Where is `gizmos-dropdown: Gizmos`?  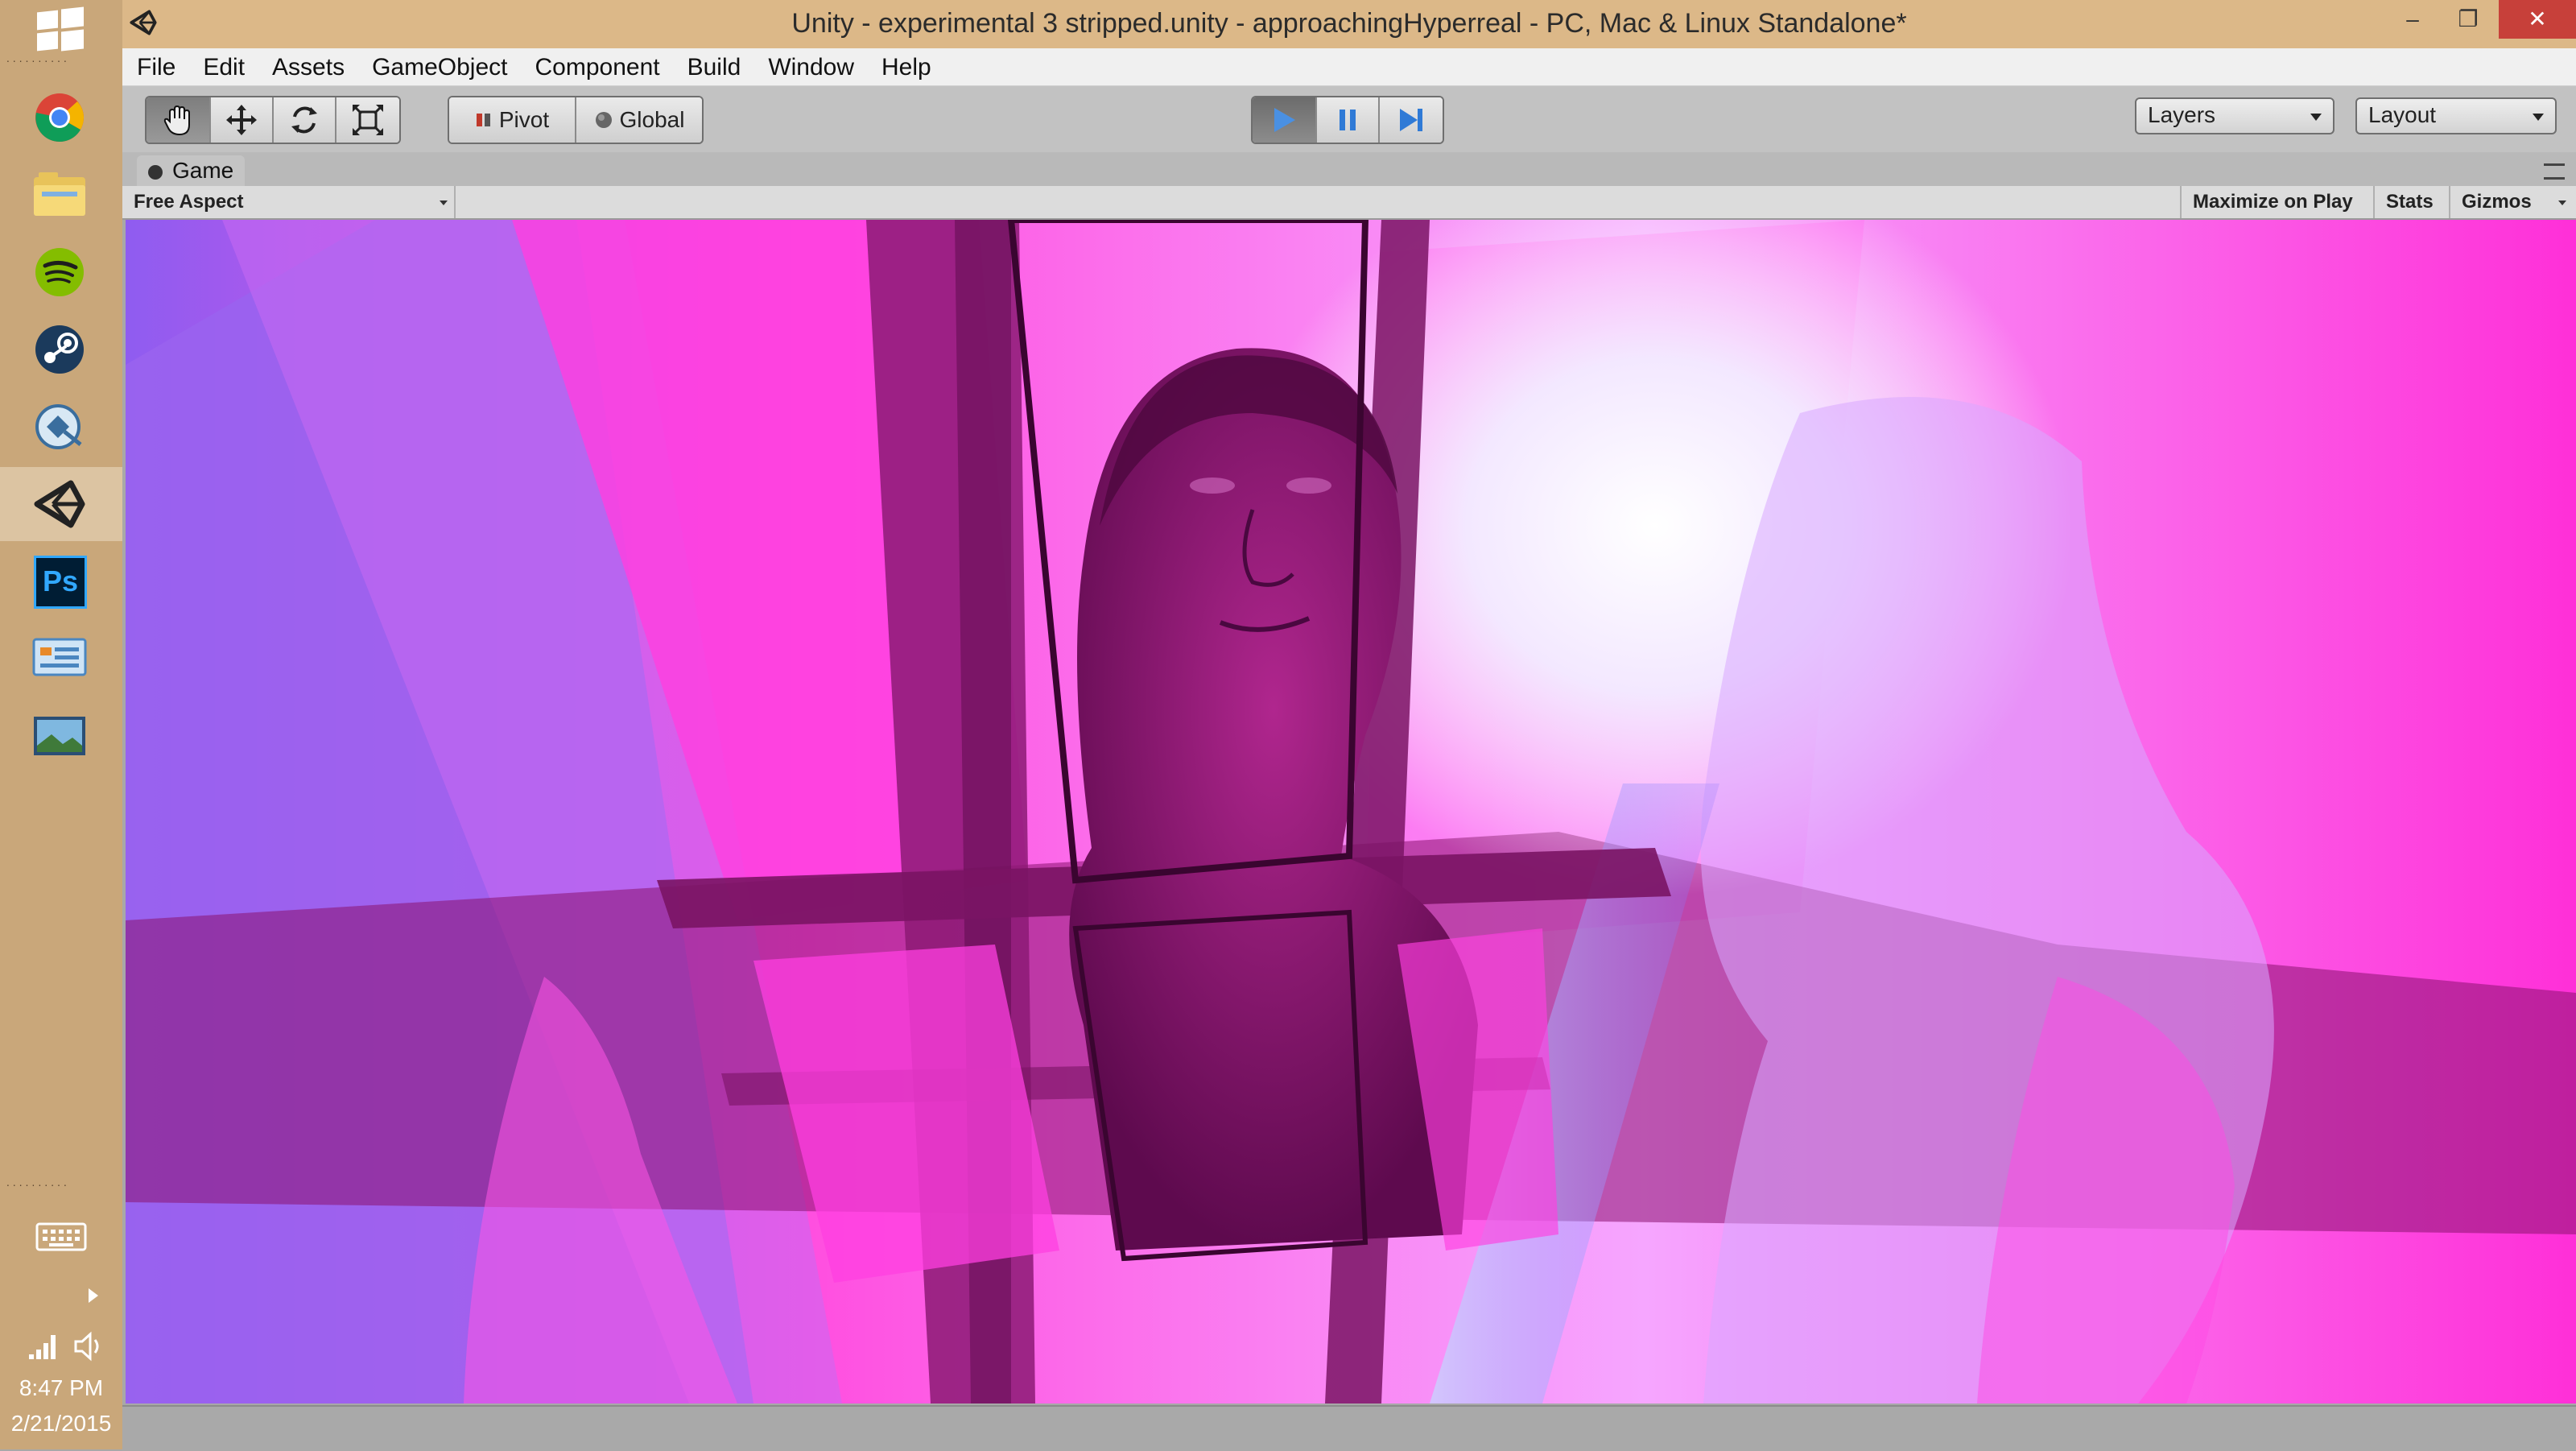 gizmos-dropdown: Gizmos is located at coordinates (2512, 202).